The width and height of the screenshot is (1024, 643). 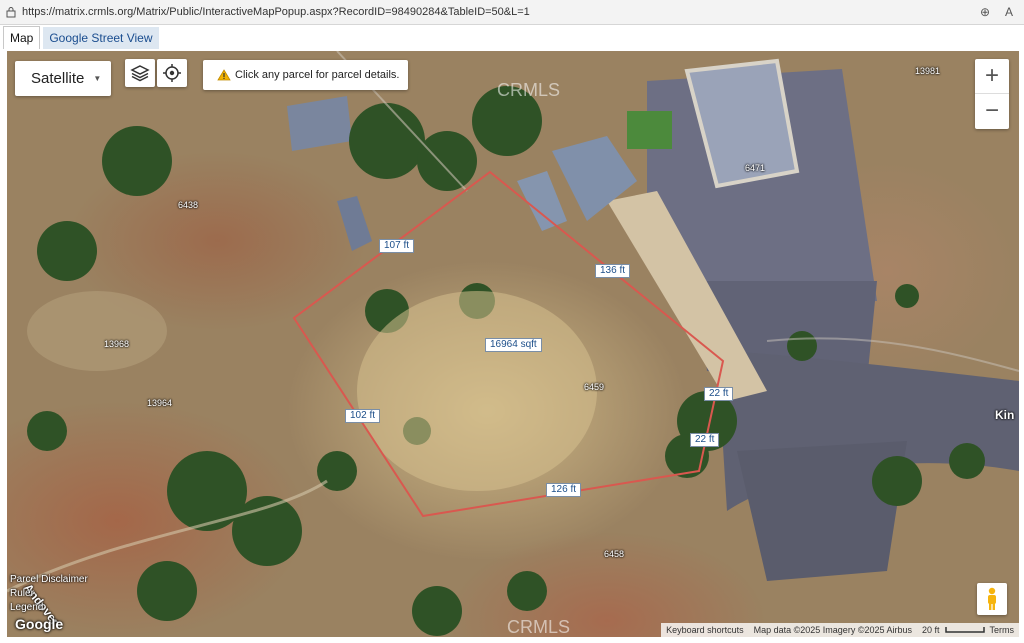 I want to click on map-type-dropdown: Satellite ▼, so click(x=63, y=78).